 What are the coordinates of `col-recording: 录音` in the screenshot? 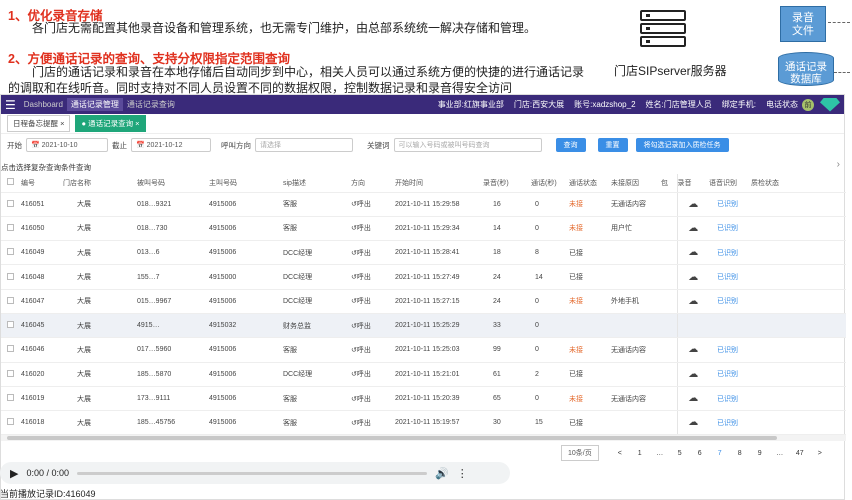 It's located at (692, 183).